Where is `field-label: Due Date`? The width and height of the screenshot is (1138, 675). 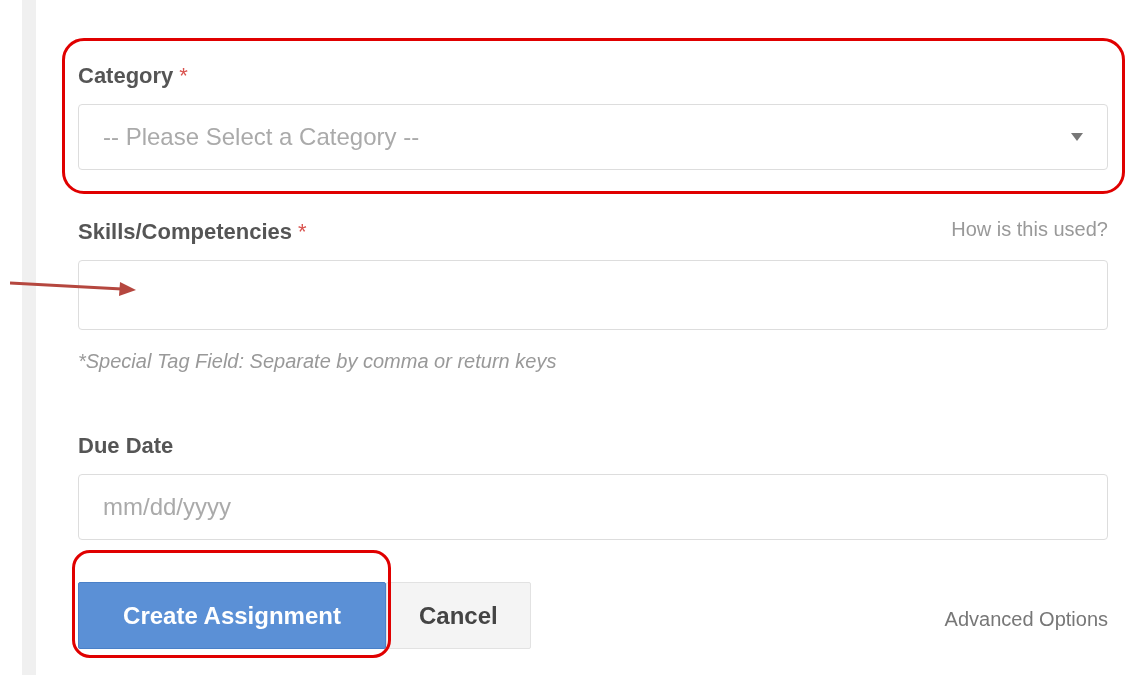 field-label: Due Date is located at coordinates (126, 446).